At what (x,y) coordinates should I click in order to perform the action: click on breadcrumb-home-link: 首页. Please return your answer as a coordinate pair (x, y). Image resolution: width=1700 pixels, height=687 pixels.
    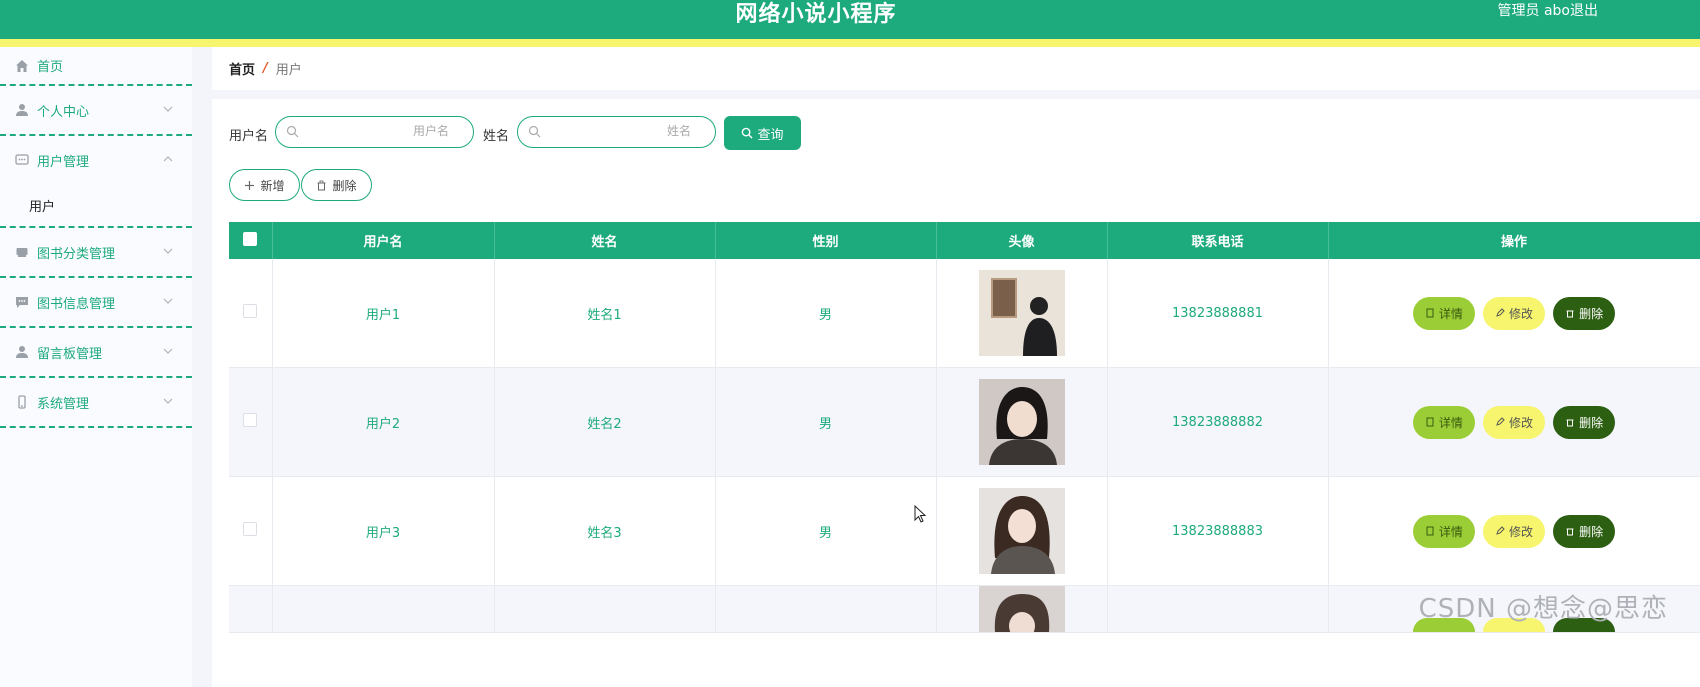
    Looking at the image, I should click on (242, 68).